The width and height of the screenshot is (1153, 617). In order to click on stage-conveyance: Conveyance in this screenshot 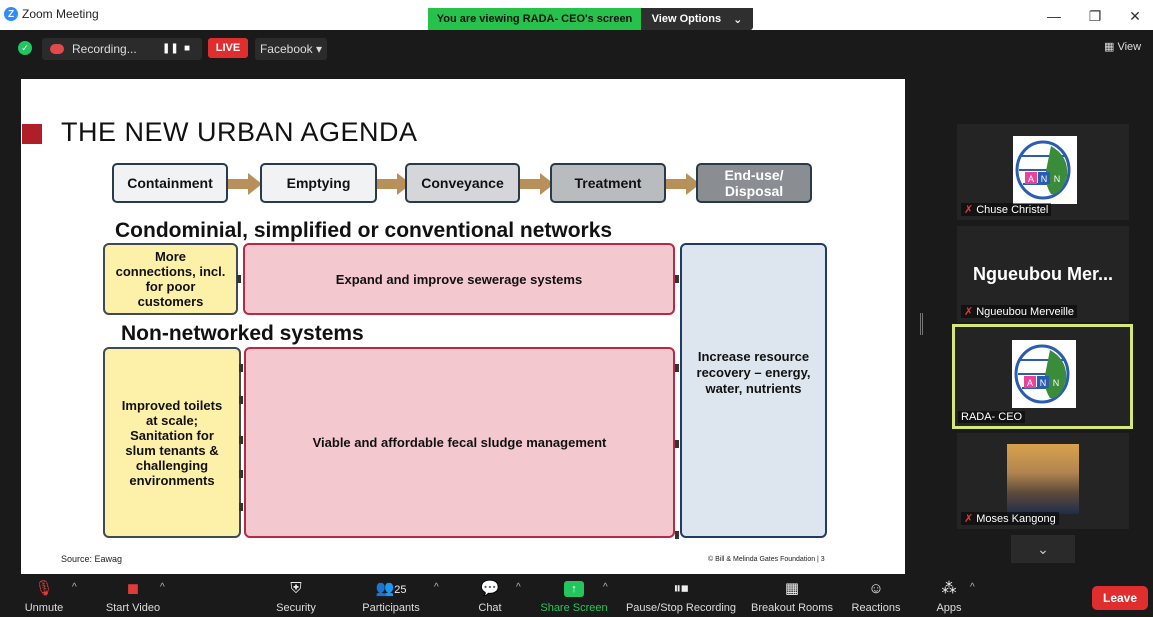, I will do `click(462, 183)`.